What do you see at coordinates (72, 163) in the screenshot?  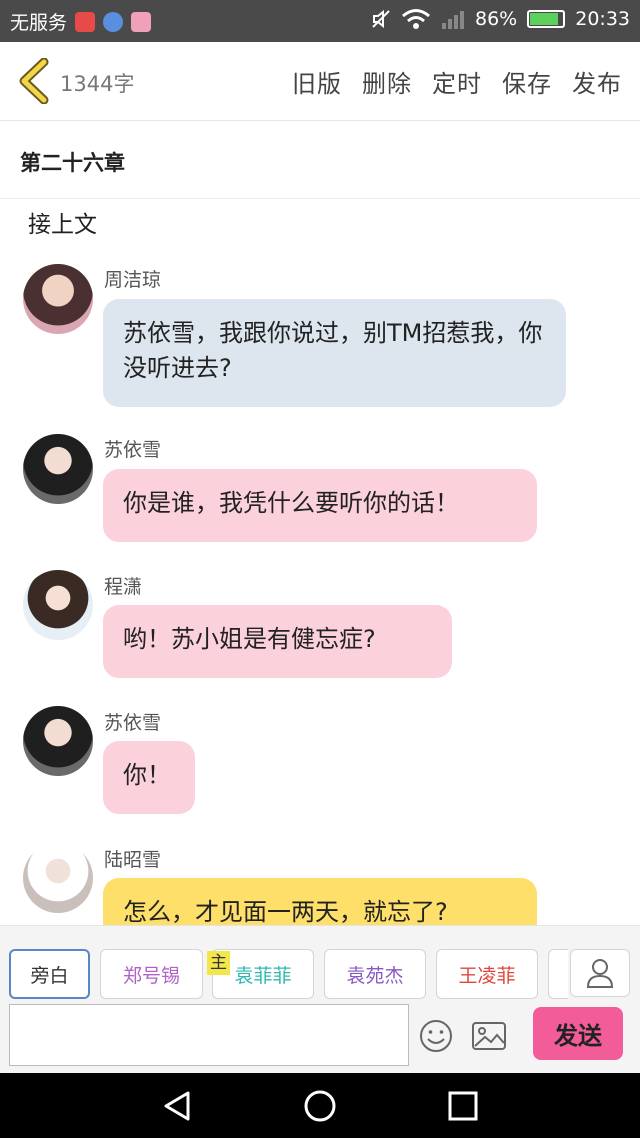 I see `chapter-title: 第二十六章` at bounding box center [72, 163].